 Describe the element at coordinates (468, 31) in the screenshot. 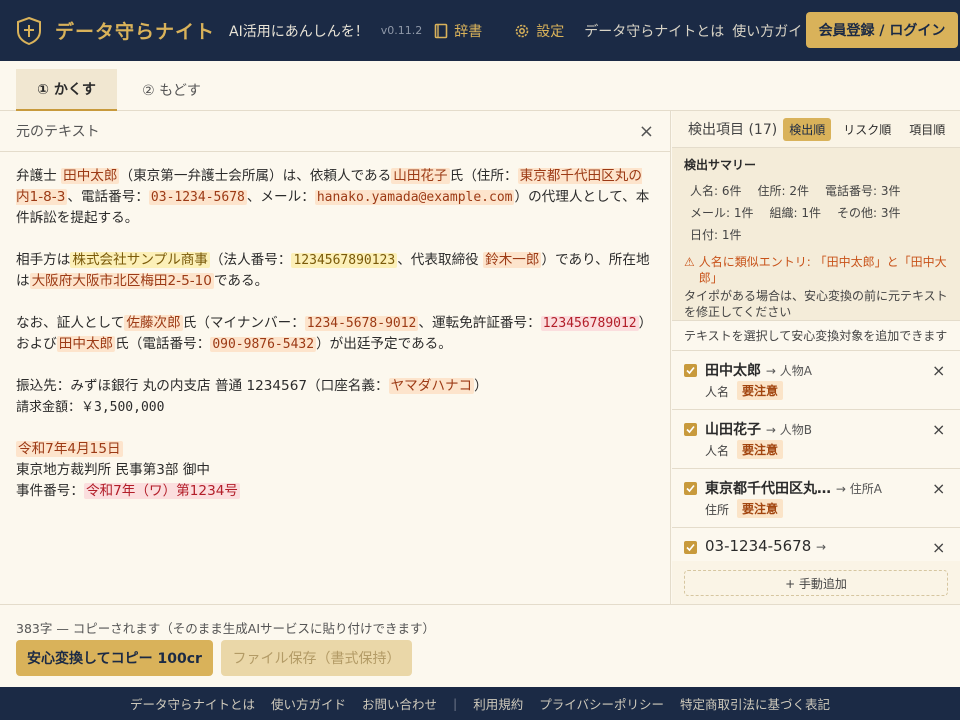

I see `dictionary-label: 辞書` at that location.